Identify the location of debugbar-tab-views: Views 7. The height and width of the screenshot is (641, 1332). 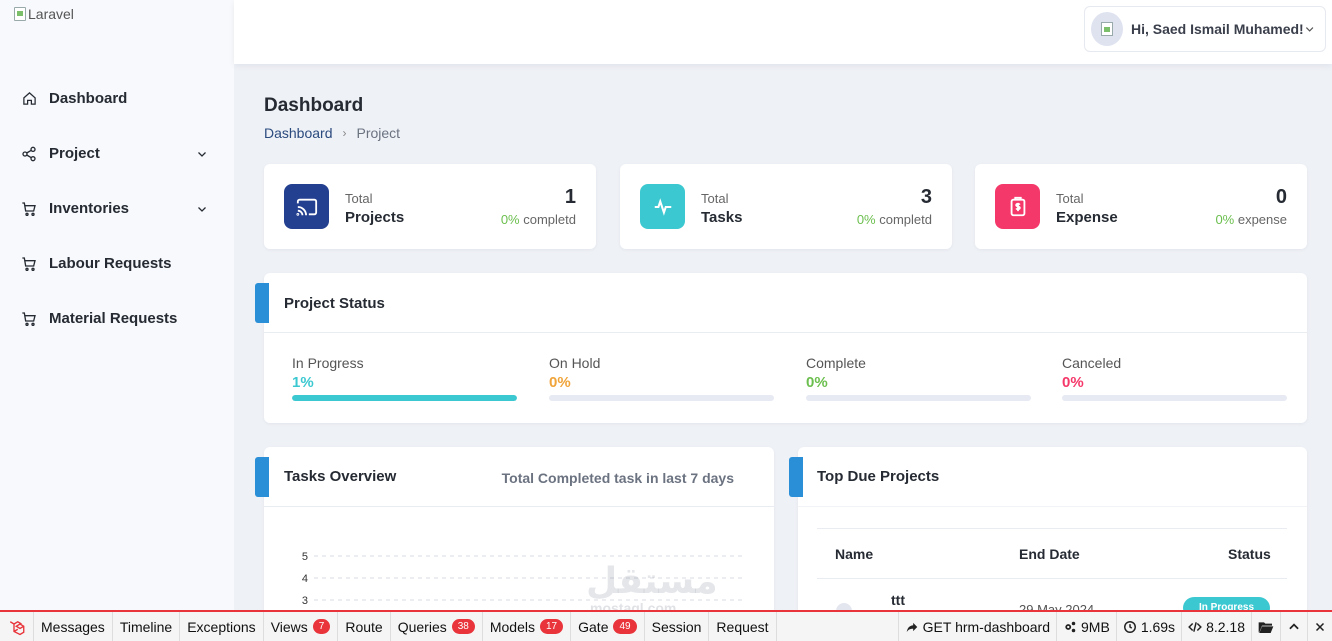
(301, 626).